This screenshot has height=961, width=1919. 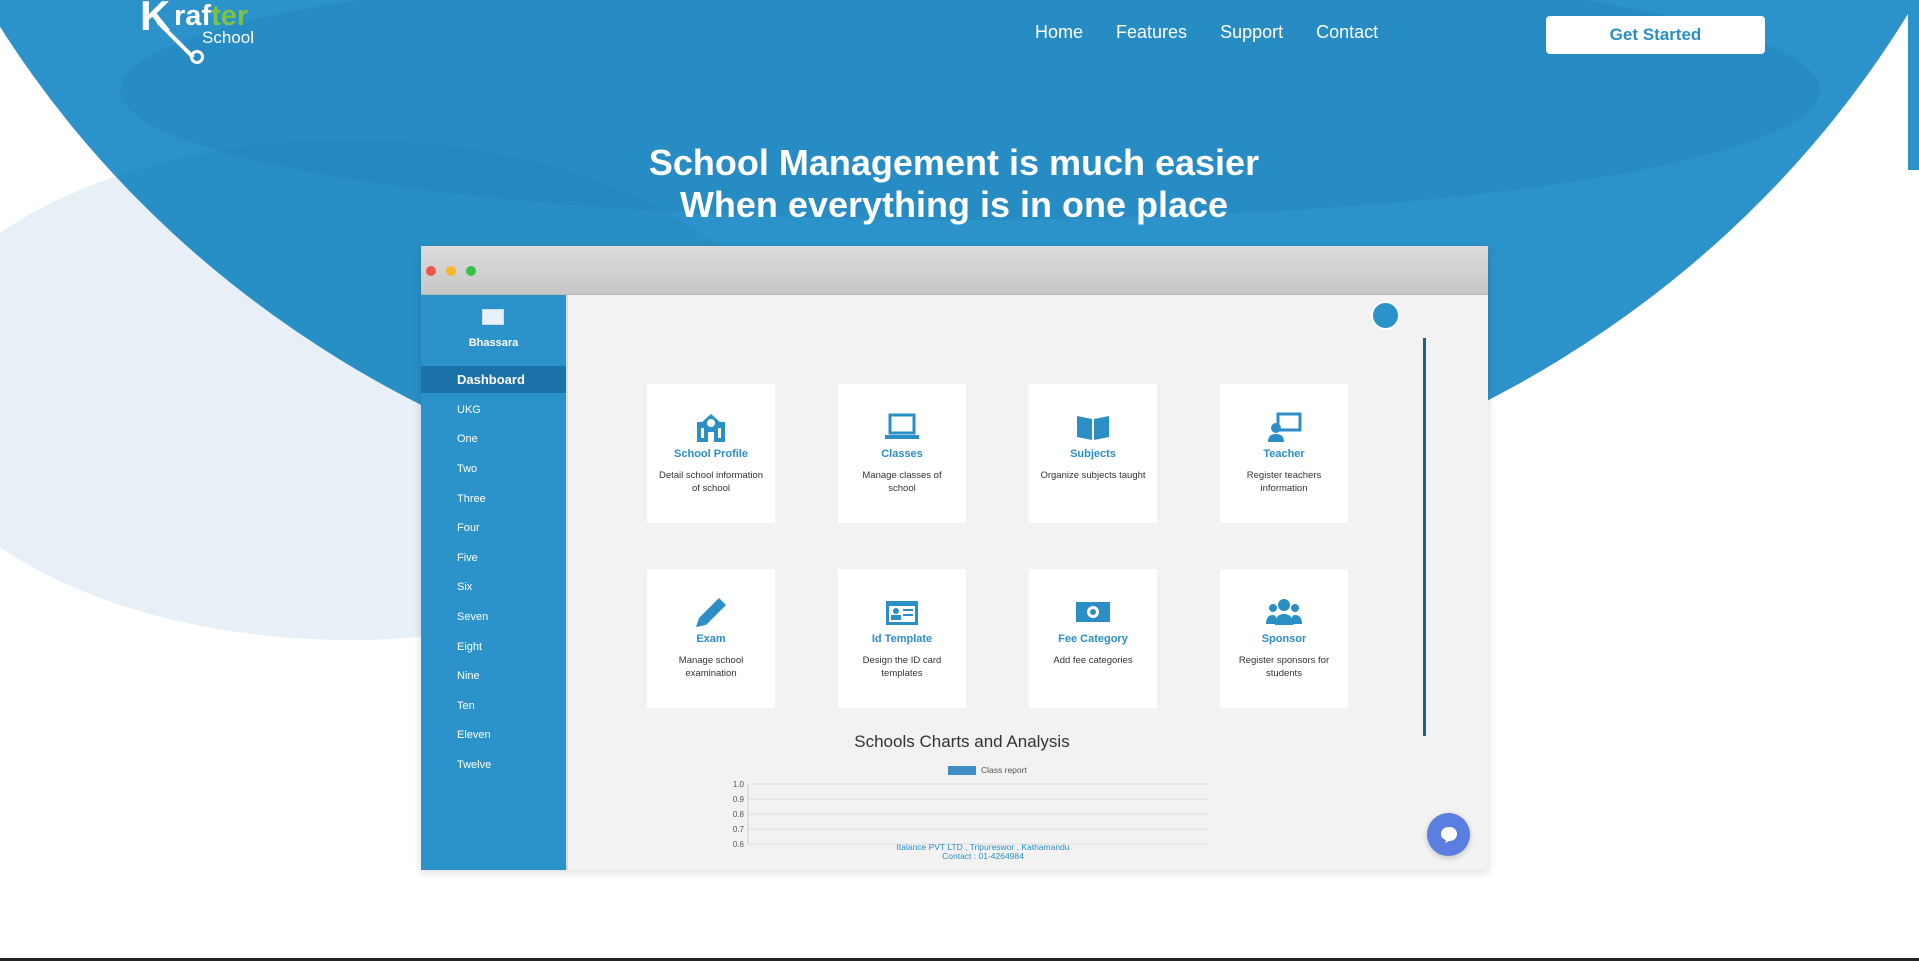 I want to click on sidebar-item-four: Four, so click(x=493, y=528).